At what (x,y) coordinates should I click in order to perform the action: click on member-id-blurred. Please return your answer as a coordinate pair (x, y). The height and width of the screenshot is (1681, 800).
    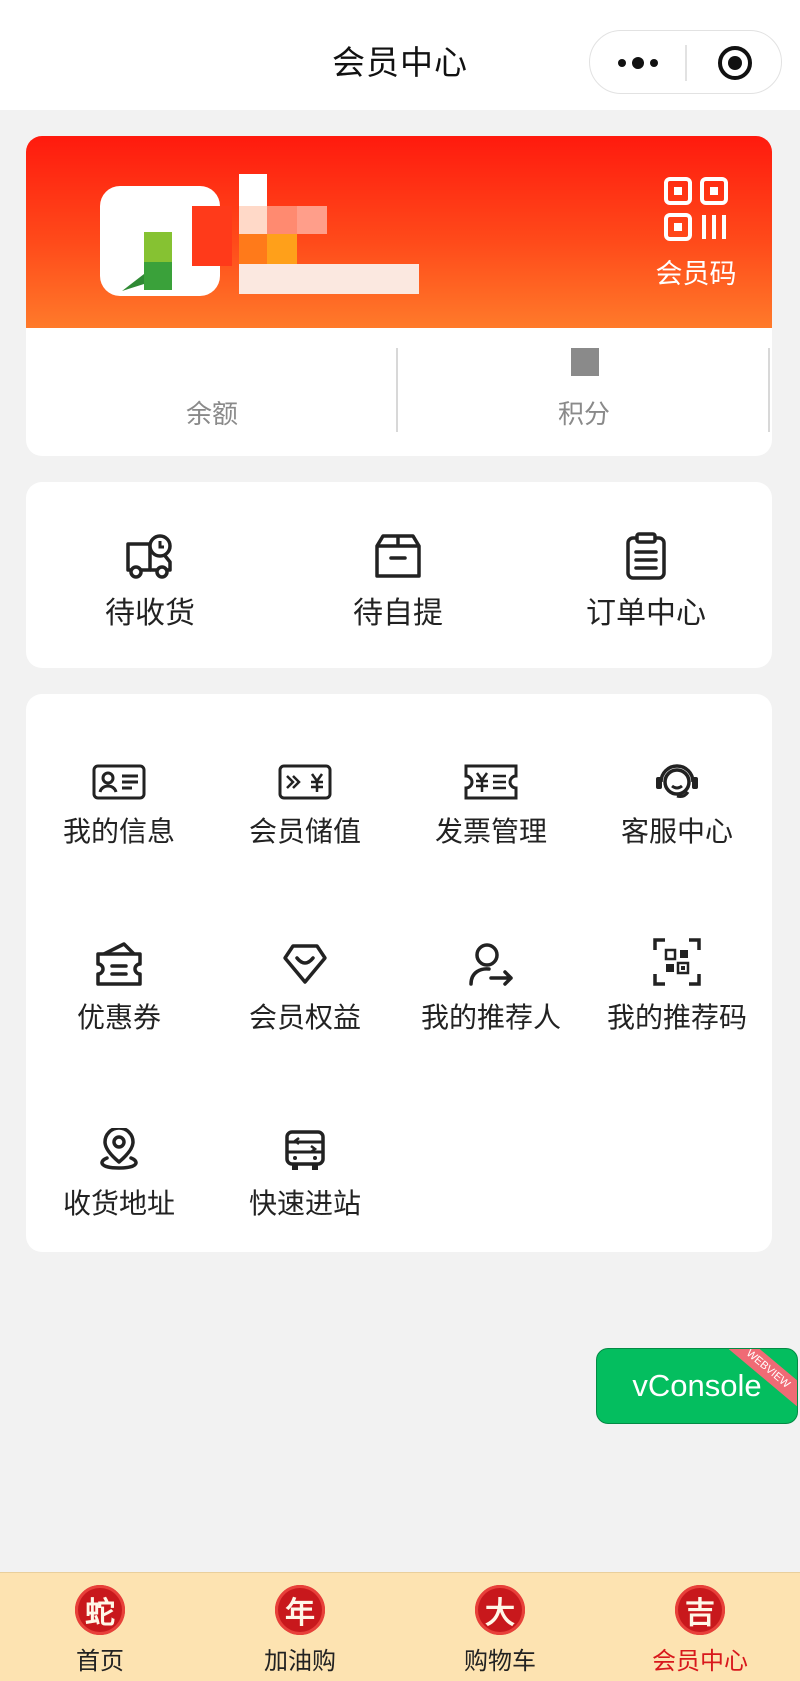
    Looking at the image, I should click on (329, 279).